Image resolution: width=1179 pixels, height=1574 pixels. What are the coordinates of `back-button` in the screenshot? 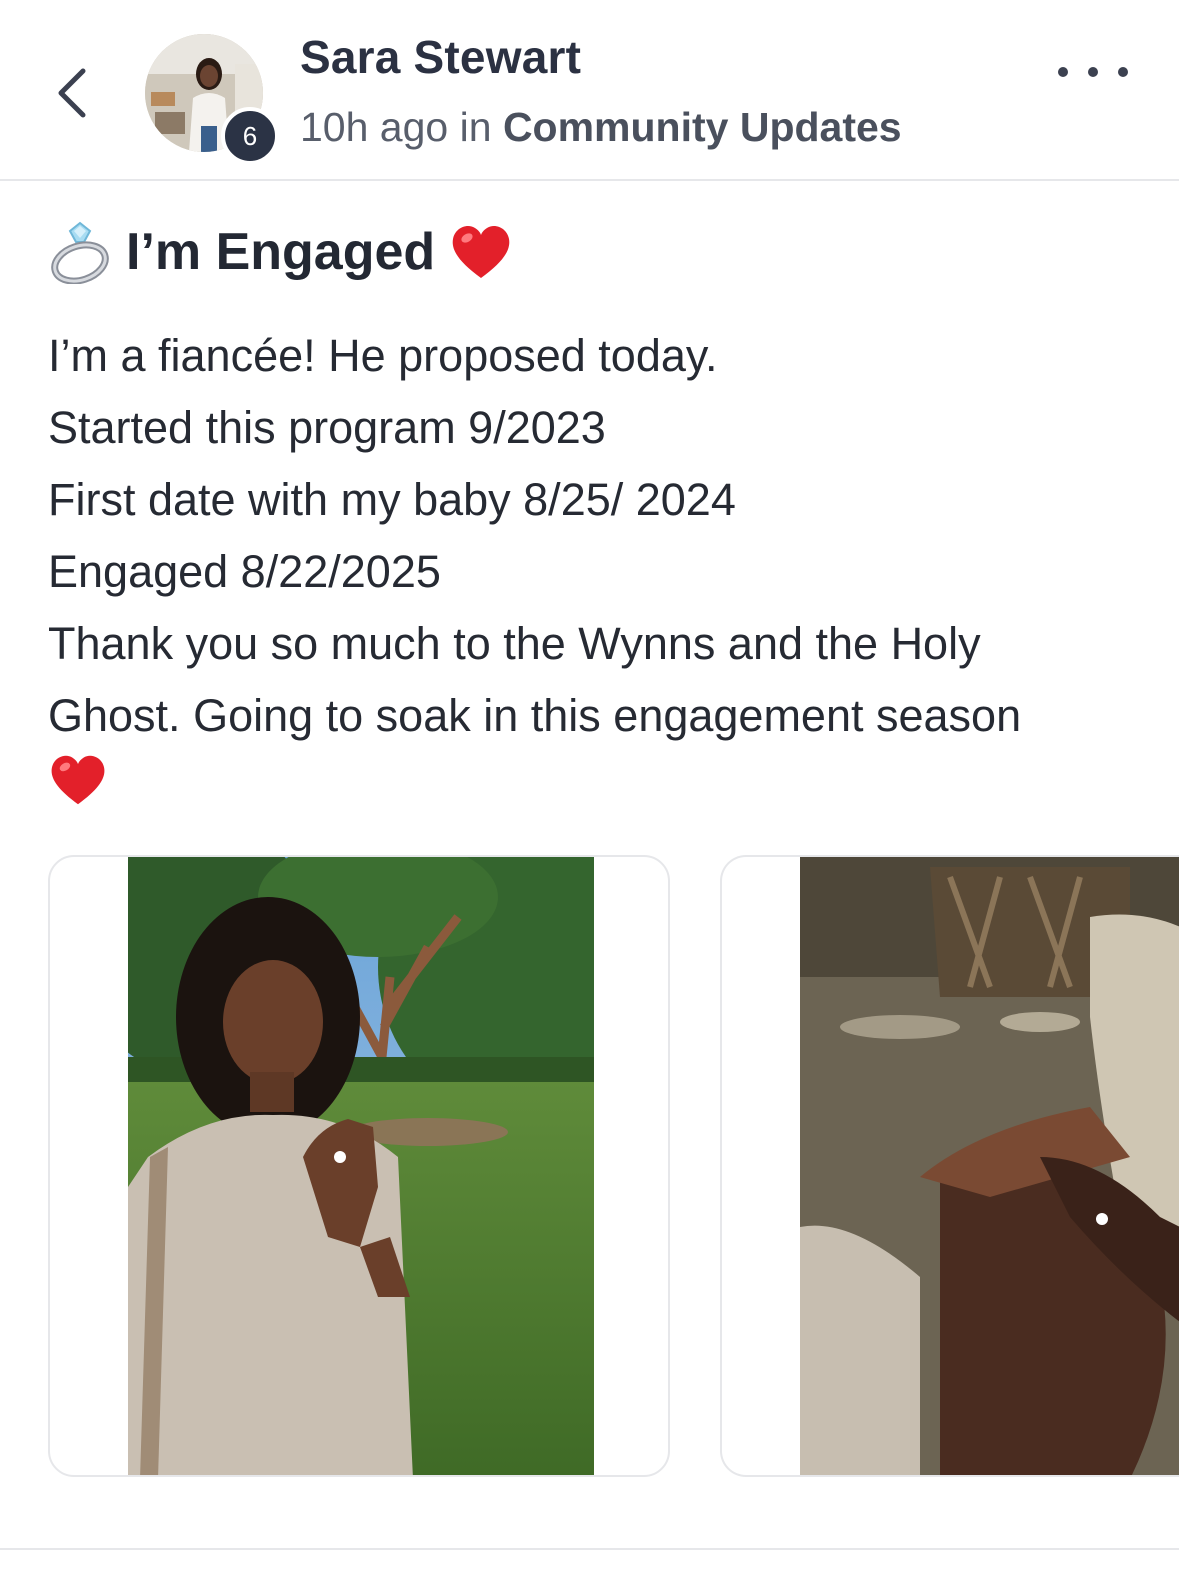 It's located at (72, 93).